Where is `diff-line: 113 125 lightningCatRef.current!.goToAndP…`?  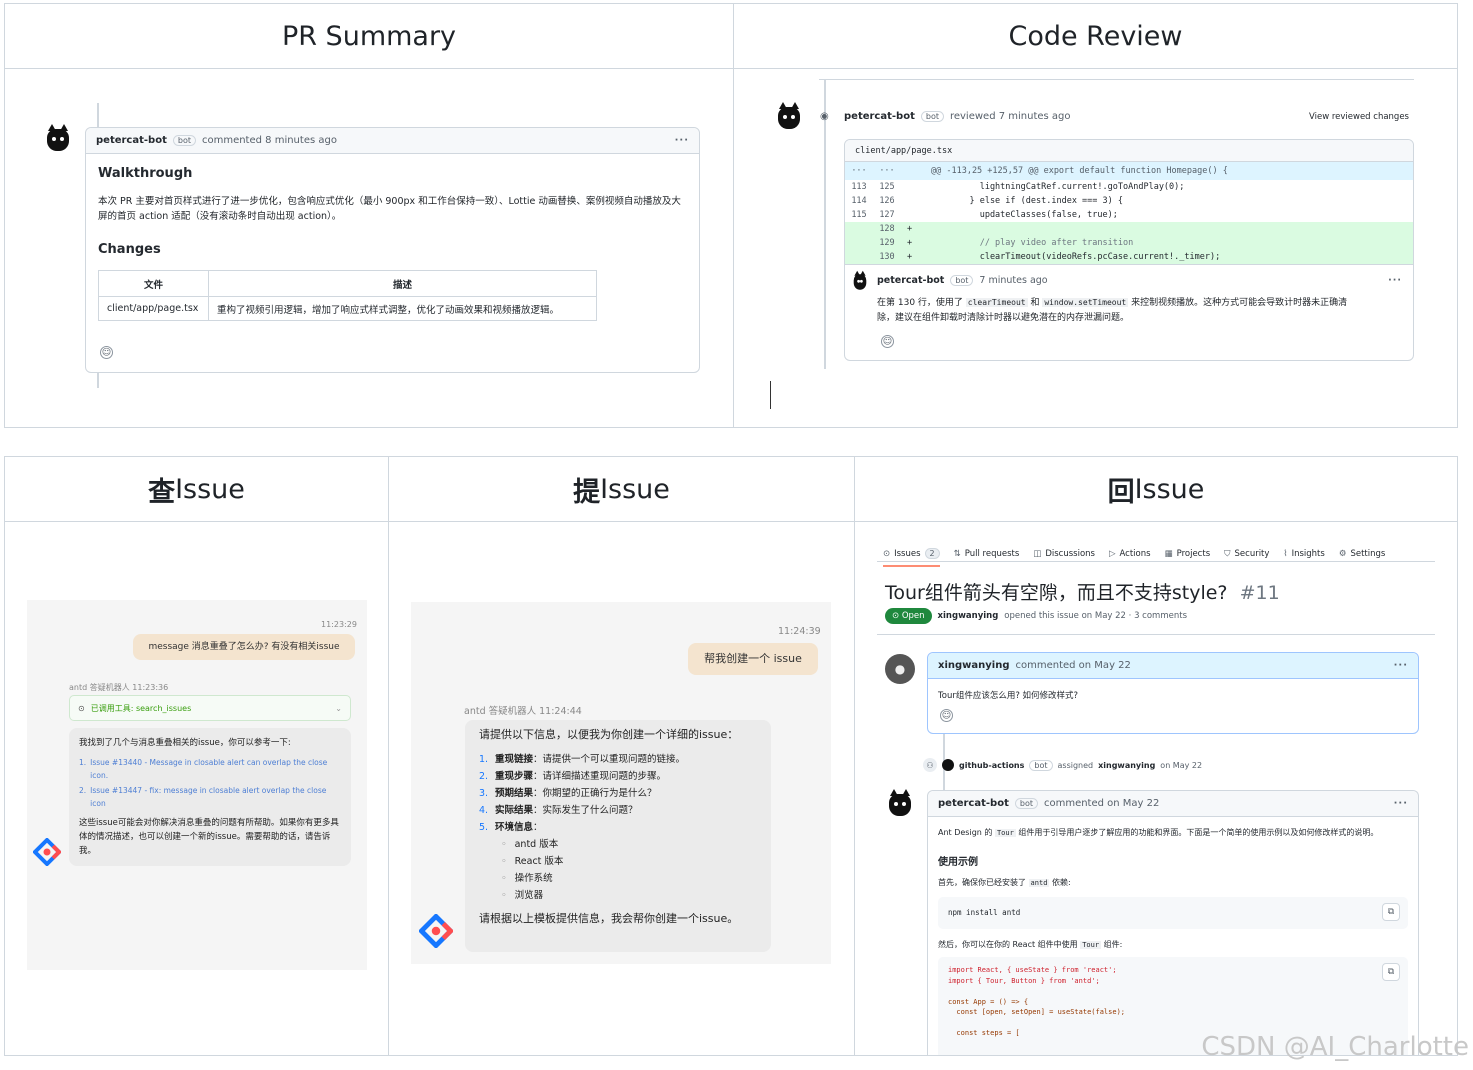 diff-line: 113 125 lightningCatRef.current!.goToAndP… is located at coordinates (1129, 187).